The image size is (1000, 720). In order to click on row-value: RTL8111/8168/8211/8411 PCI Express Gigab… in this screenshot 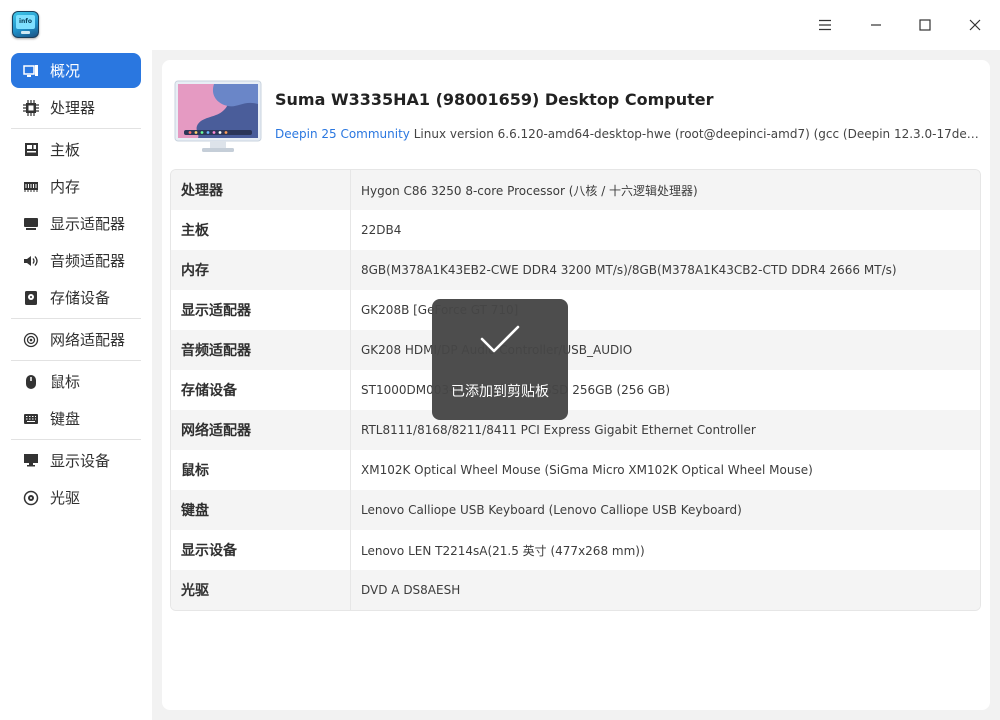, I will do `click(558, 430)`.